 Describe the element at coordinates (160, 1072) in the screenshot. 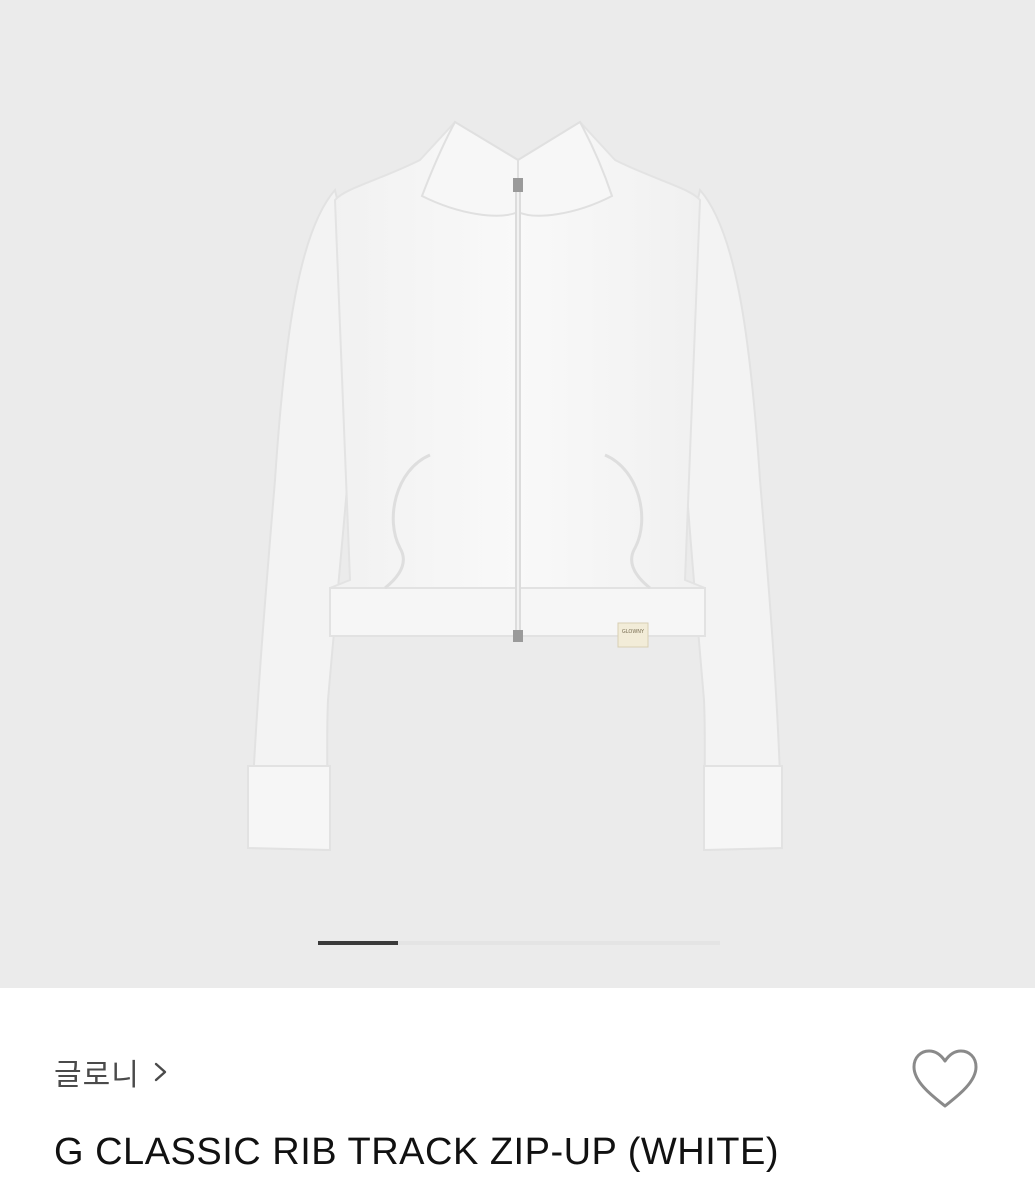

I see `chevron-right-icon` at that location.